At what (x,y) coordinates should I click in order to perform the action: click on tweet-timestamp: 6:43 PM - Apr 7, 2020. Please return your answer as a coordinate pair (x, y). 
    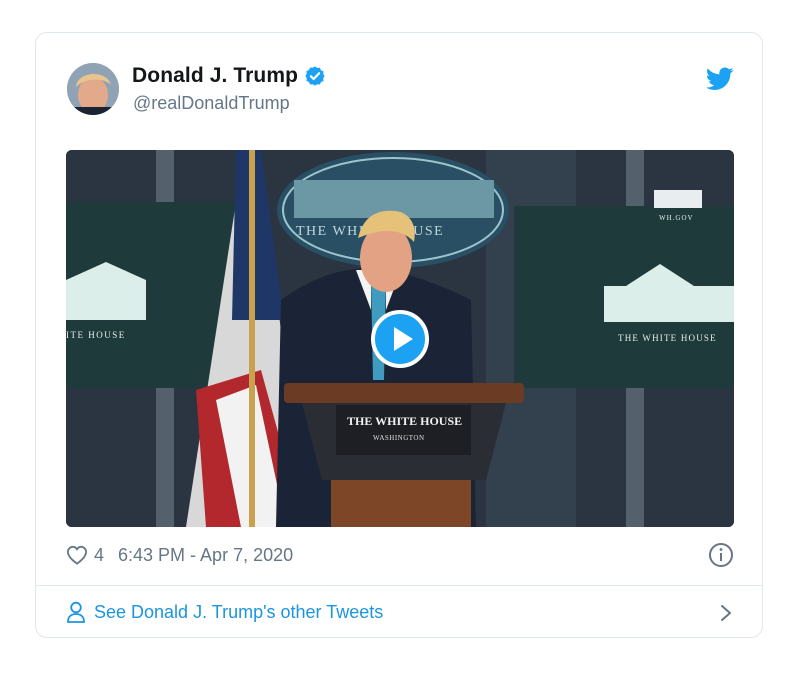
    Looking at the image, I should click on (205, 555).